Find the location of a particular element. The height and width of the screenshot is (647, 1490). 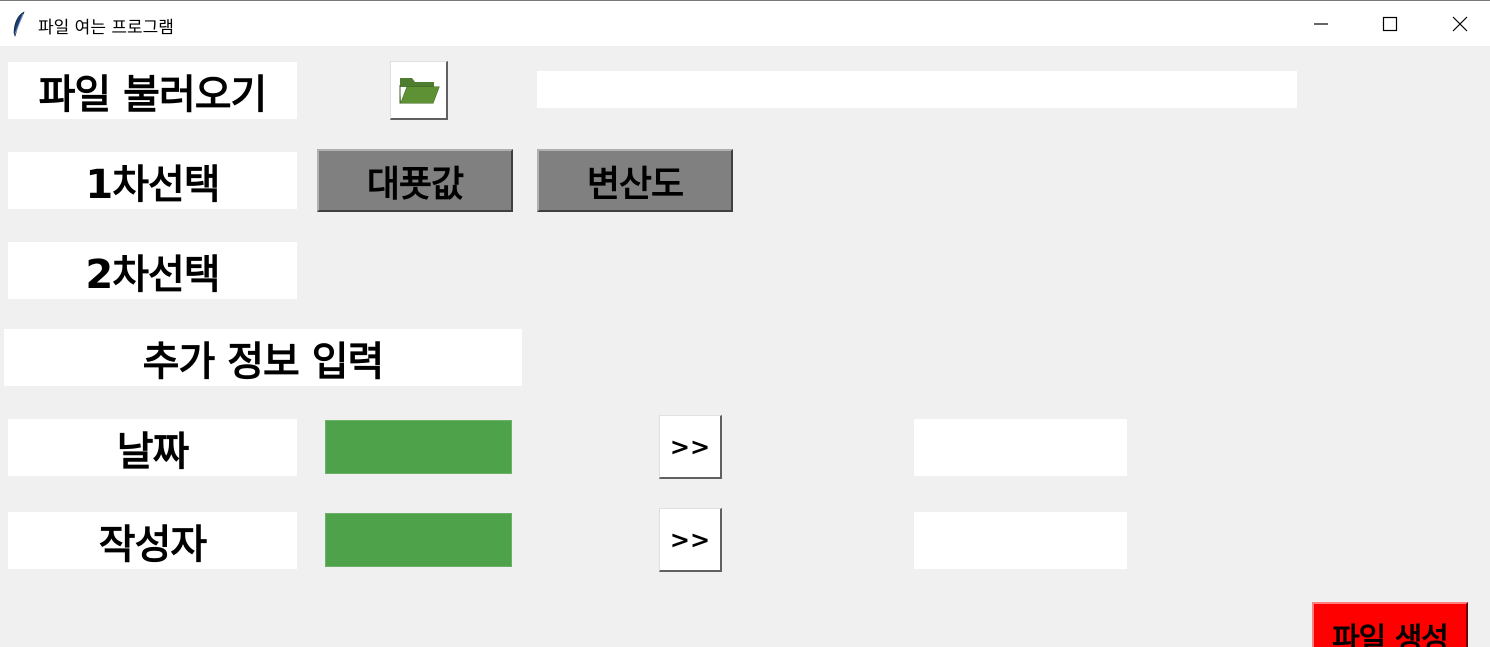

title-bar: 파일 여는 프로그램 is located at coordinates (745, 23).